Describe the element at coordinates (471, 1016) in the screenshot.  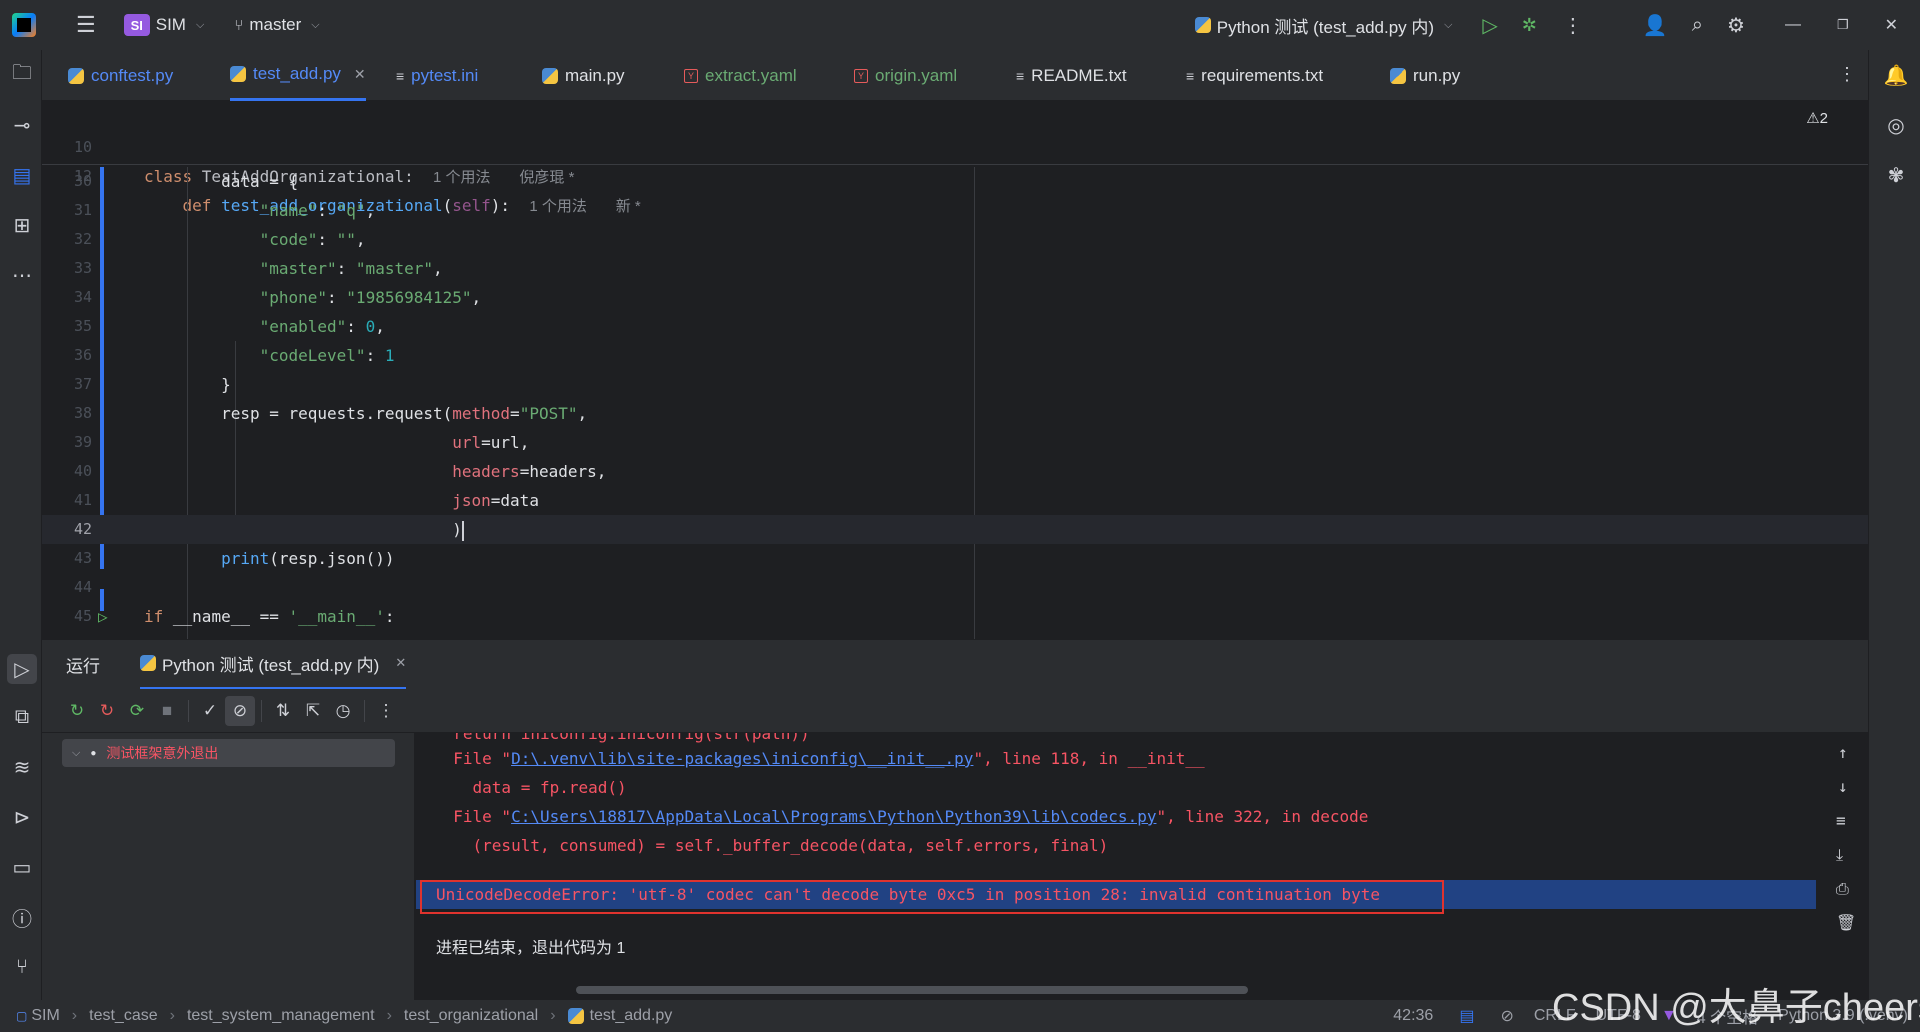
I see `breadcrumb-item: test_organizational` at that location.